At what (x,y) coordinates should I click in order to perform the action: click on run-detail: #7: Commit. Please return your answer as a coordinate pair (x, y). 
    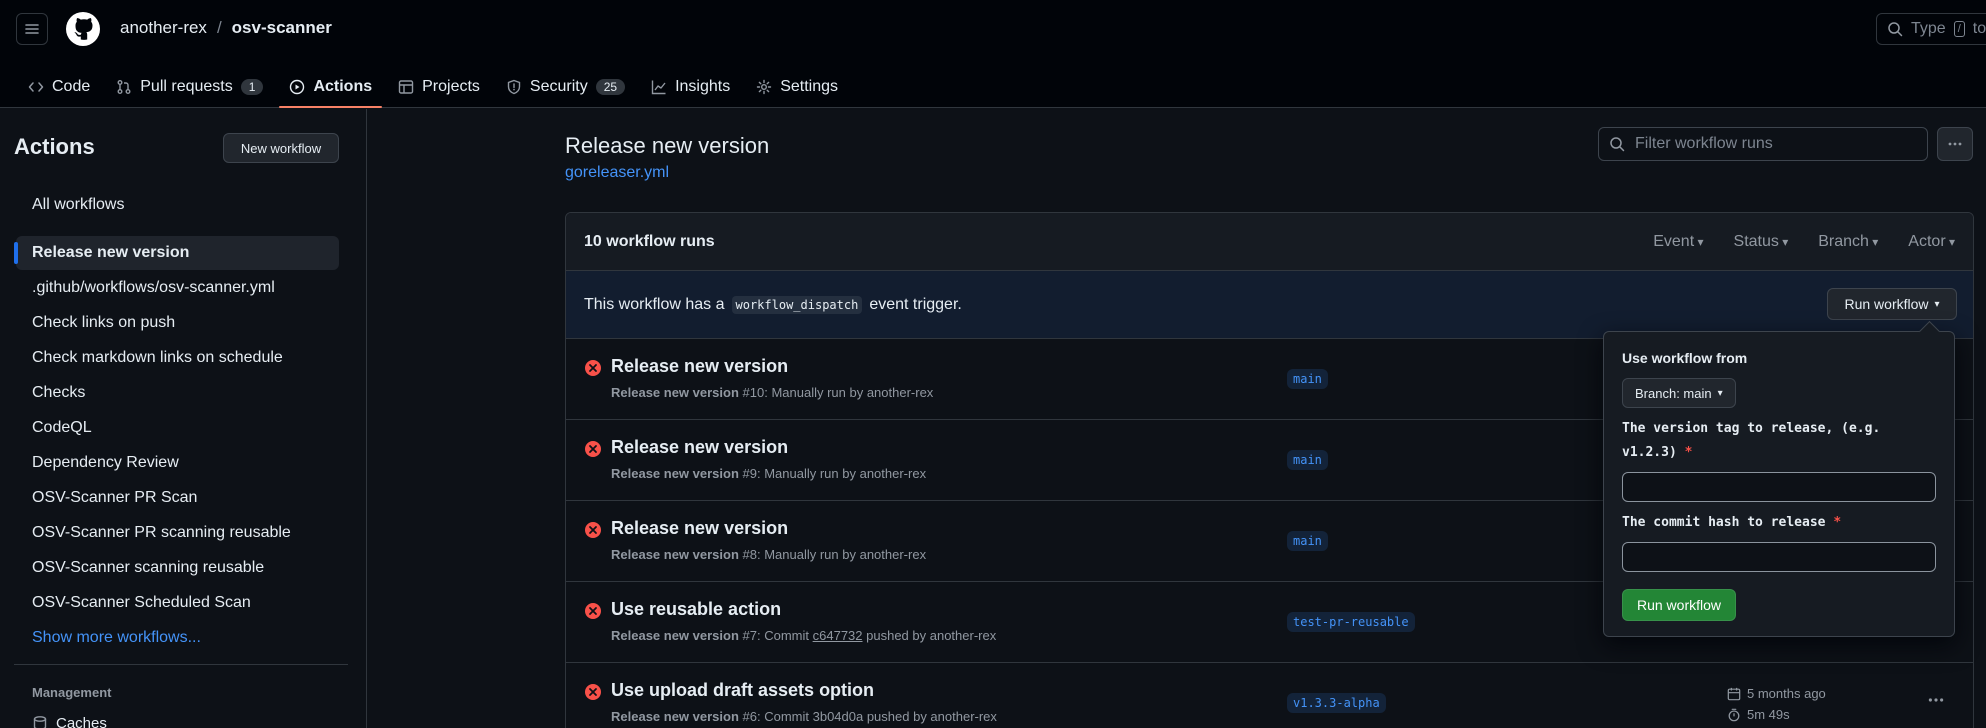
    Looking at the image, I should click on (775, 635).